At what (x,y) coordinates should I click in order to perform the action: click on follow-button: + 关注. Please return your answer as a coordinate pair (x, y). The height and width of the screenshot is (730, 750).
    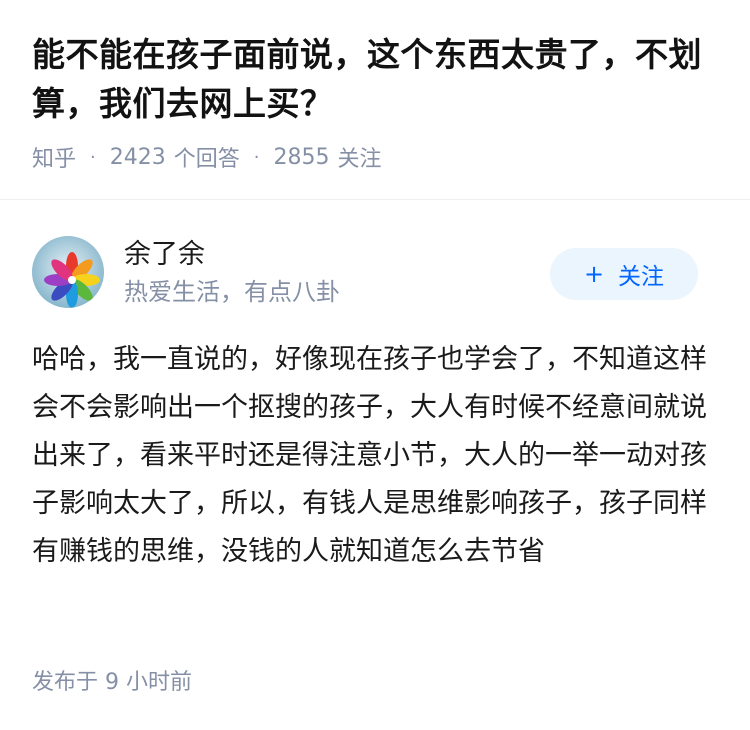
    Looking at the image, I should click on (624, 274).